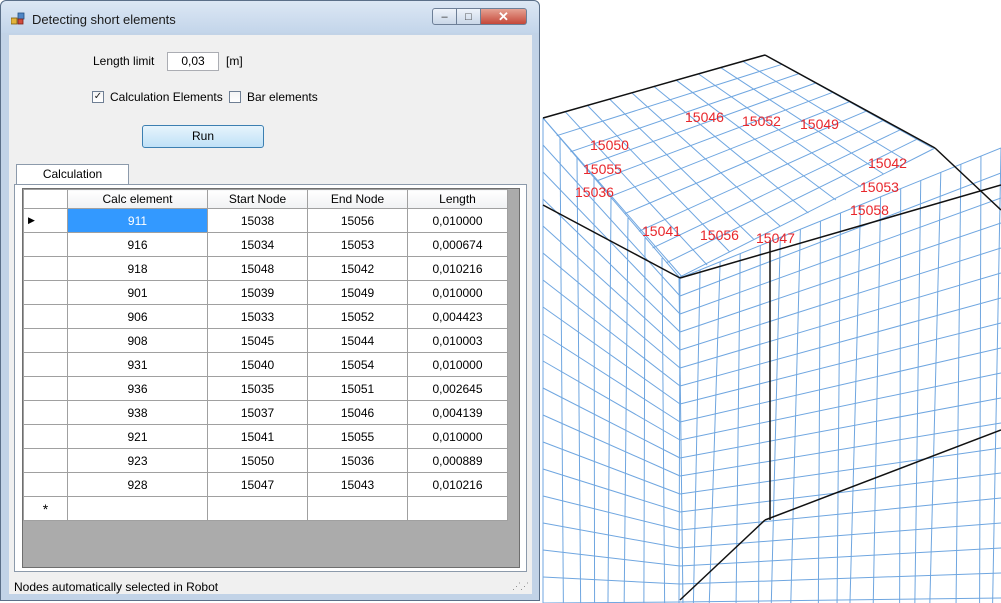  I want to click on close-button: ✕, so click(504, 16).